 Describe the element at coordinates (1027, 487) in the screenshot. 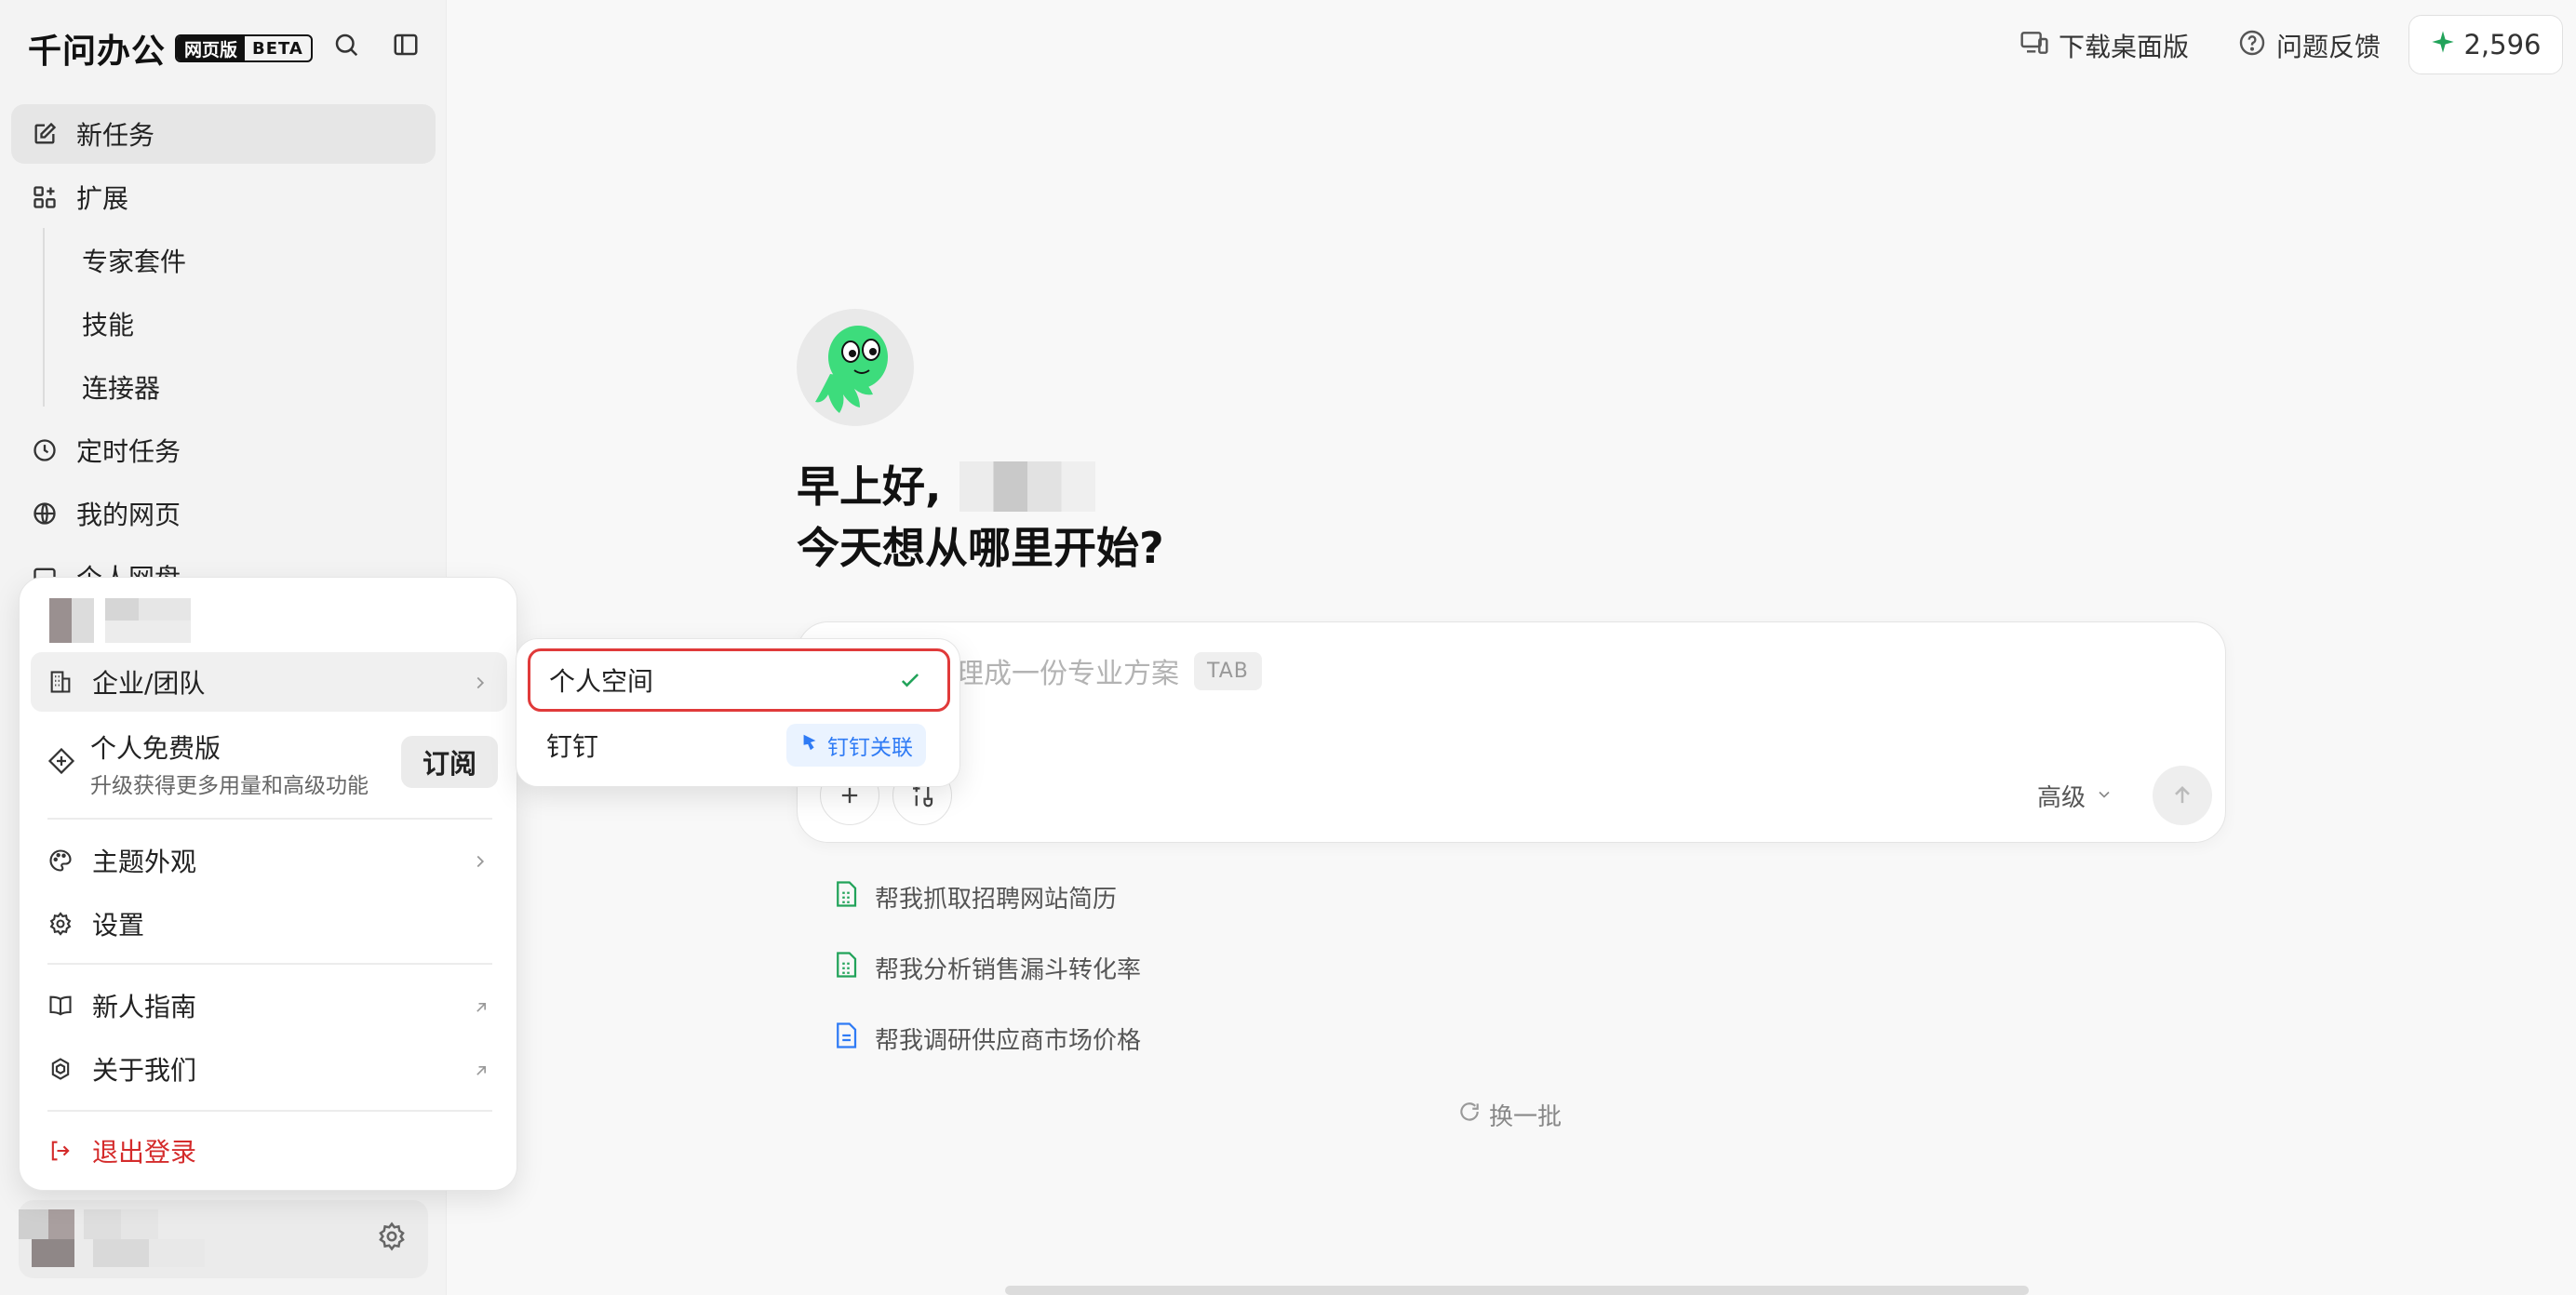

I see `user-name-blurred` at that location.